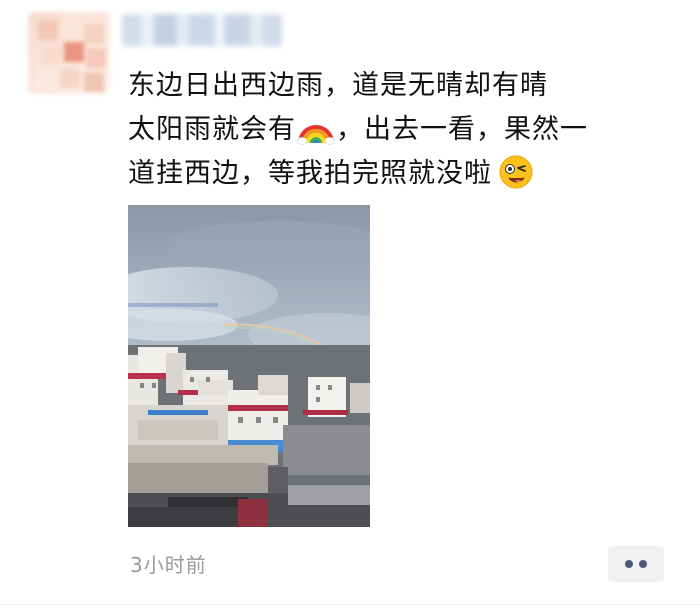 Image resolution: width=700 pixels, height=614 pixels. Describe the element at coordinates (310, 173) in the screenshot. I see `post-text-line-3-text: 道挂西边，等我拍完照就没啦` at that location.